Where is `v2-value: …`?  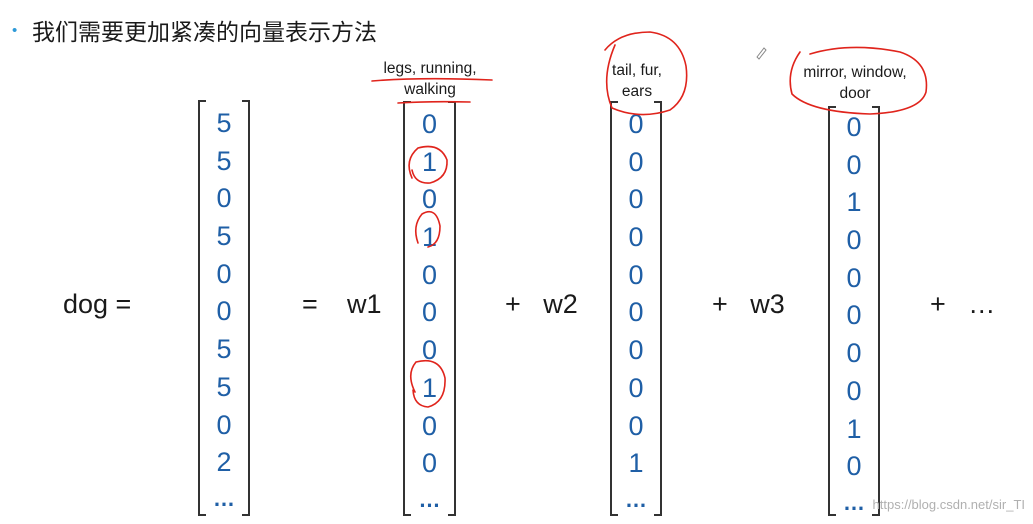 v2-value: … is located at coordinates (636, 499).